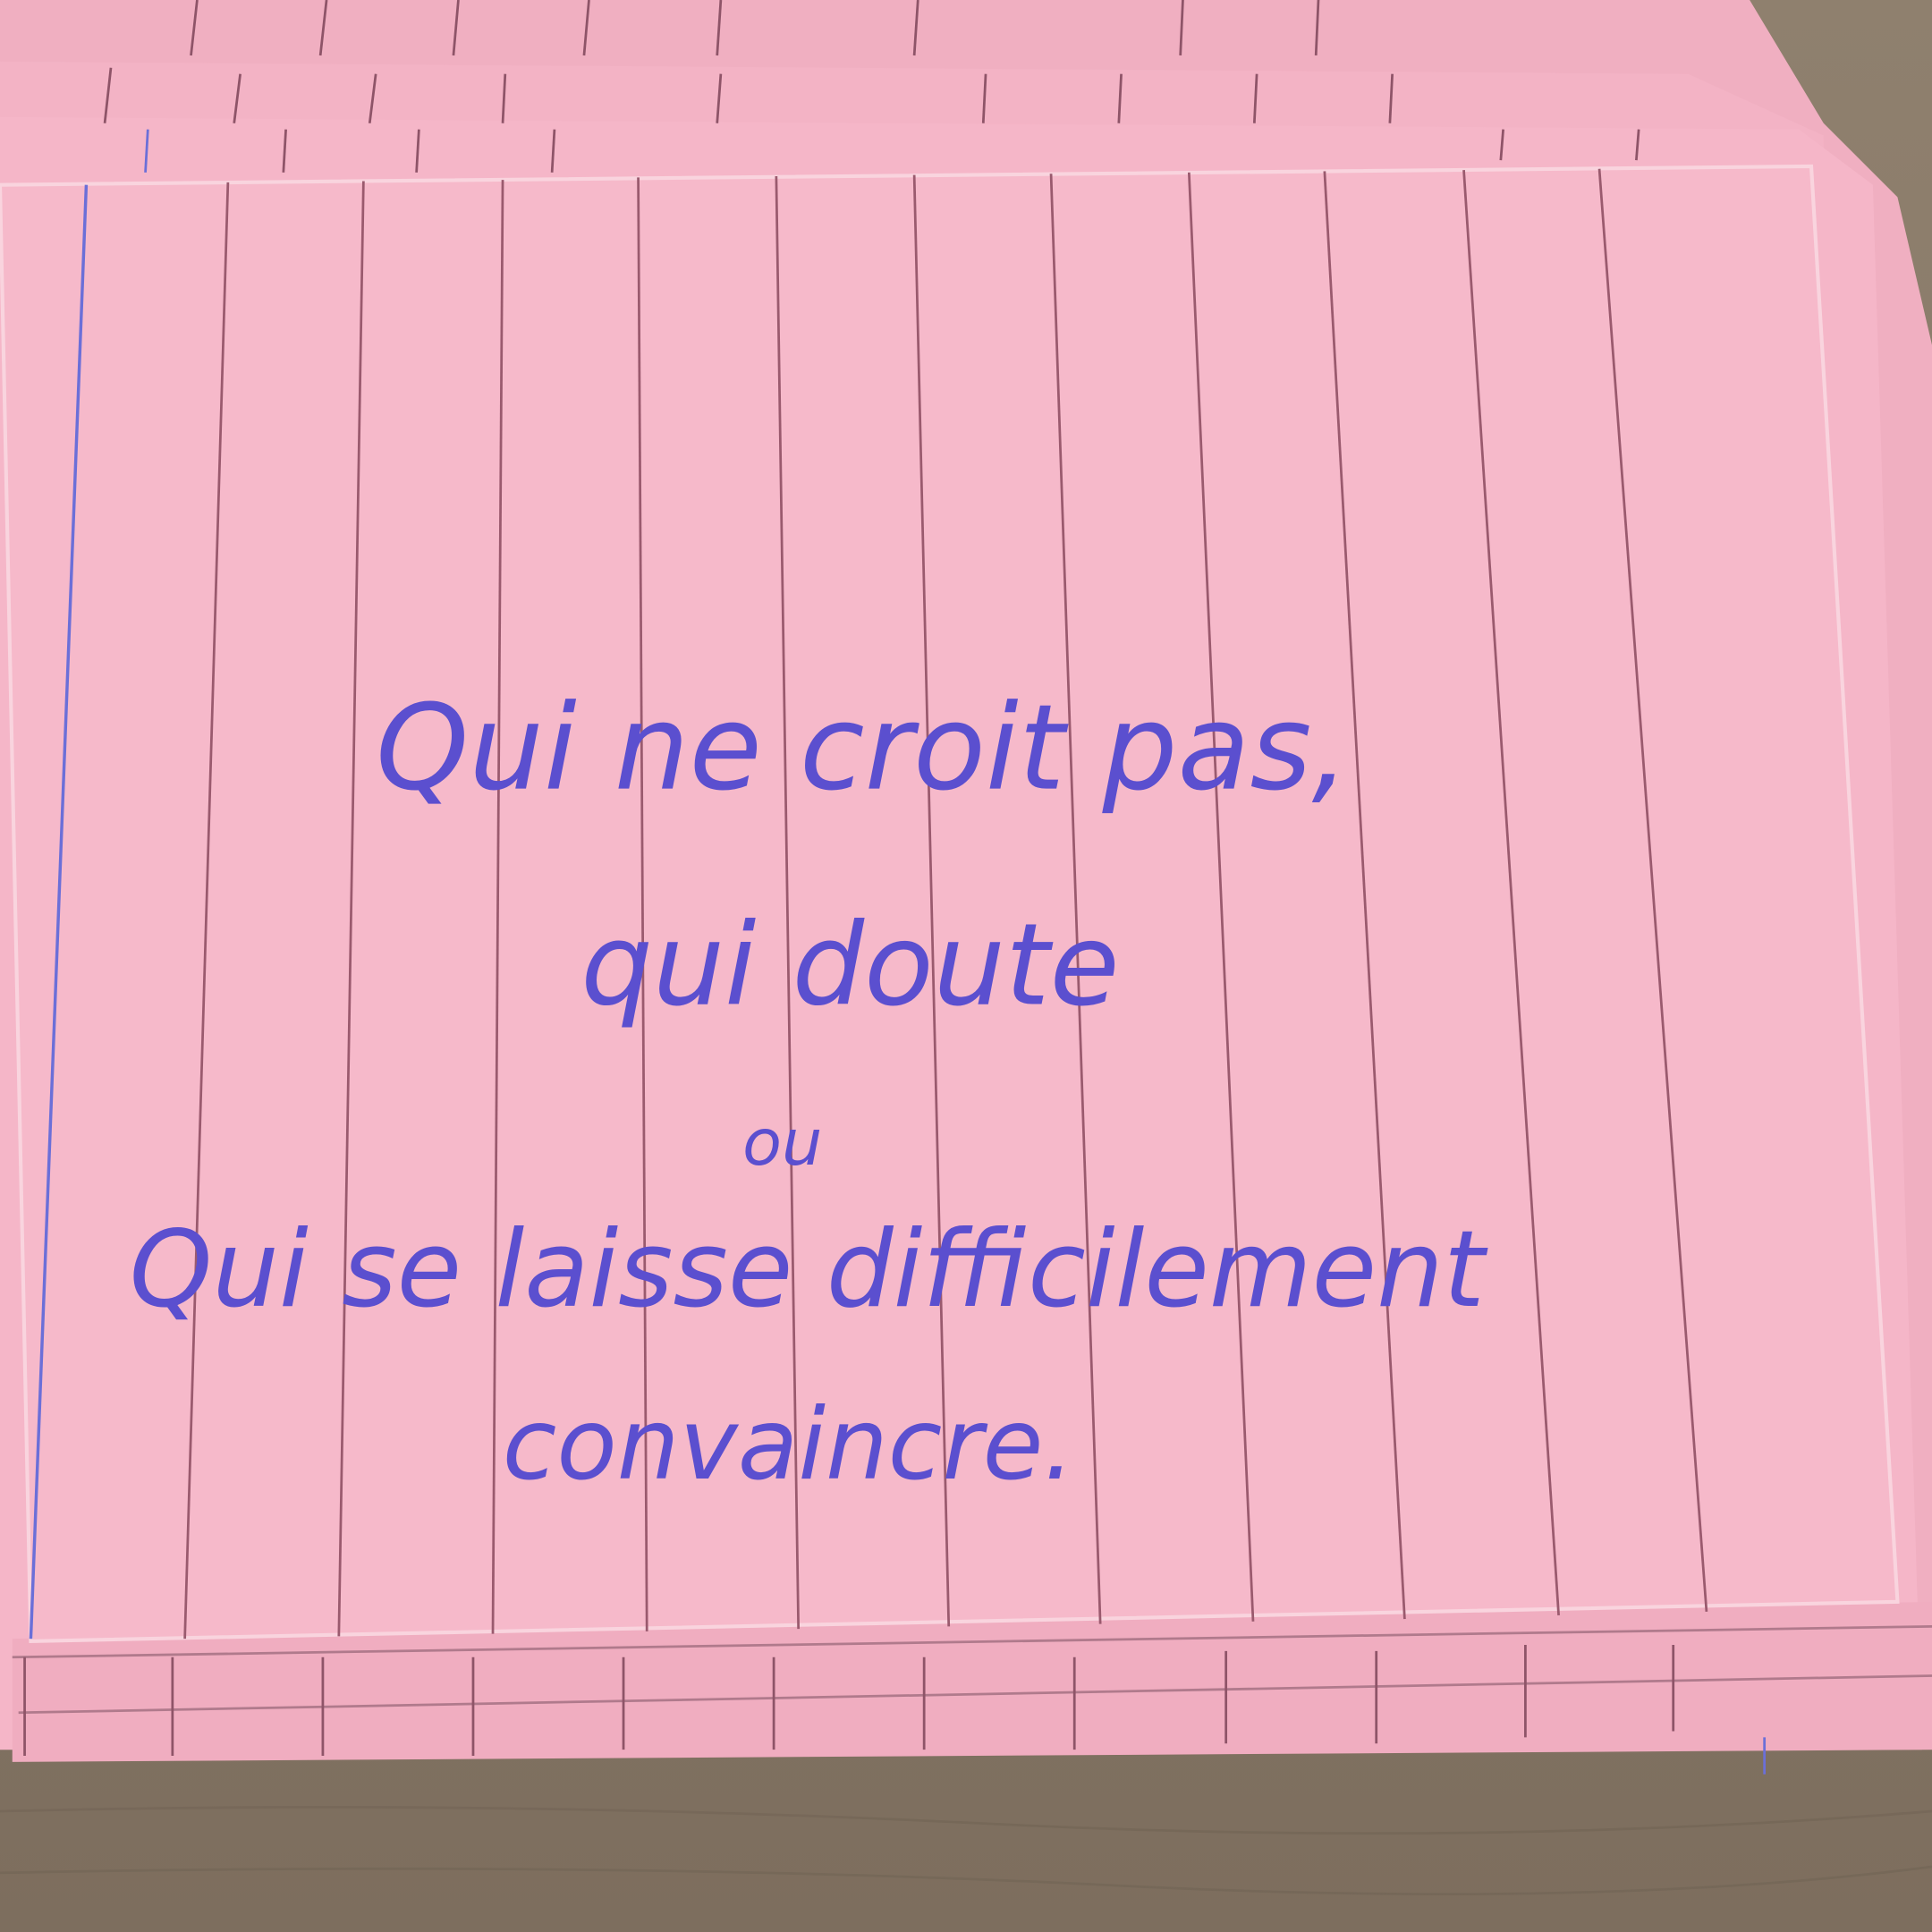 The image size is (1932, 1932). What do you see at coordinates (789, 1444) in the screenshot?
I see `quote-line-5: convaincre.` at bounding box center [789, 1444].